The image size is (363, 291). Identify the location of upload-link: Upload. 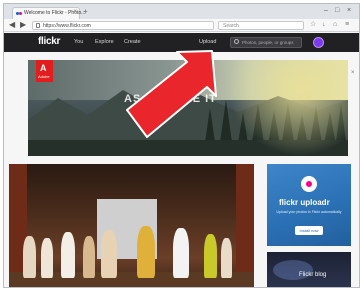
(207, 42).